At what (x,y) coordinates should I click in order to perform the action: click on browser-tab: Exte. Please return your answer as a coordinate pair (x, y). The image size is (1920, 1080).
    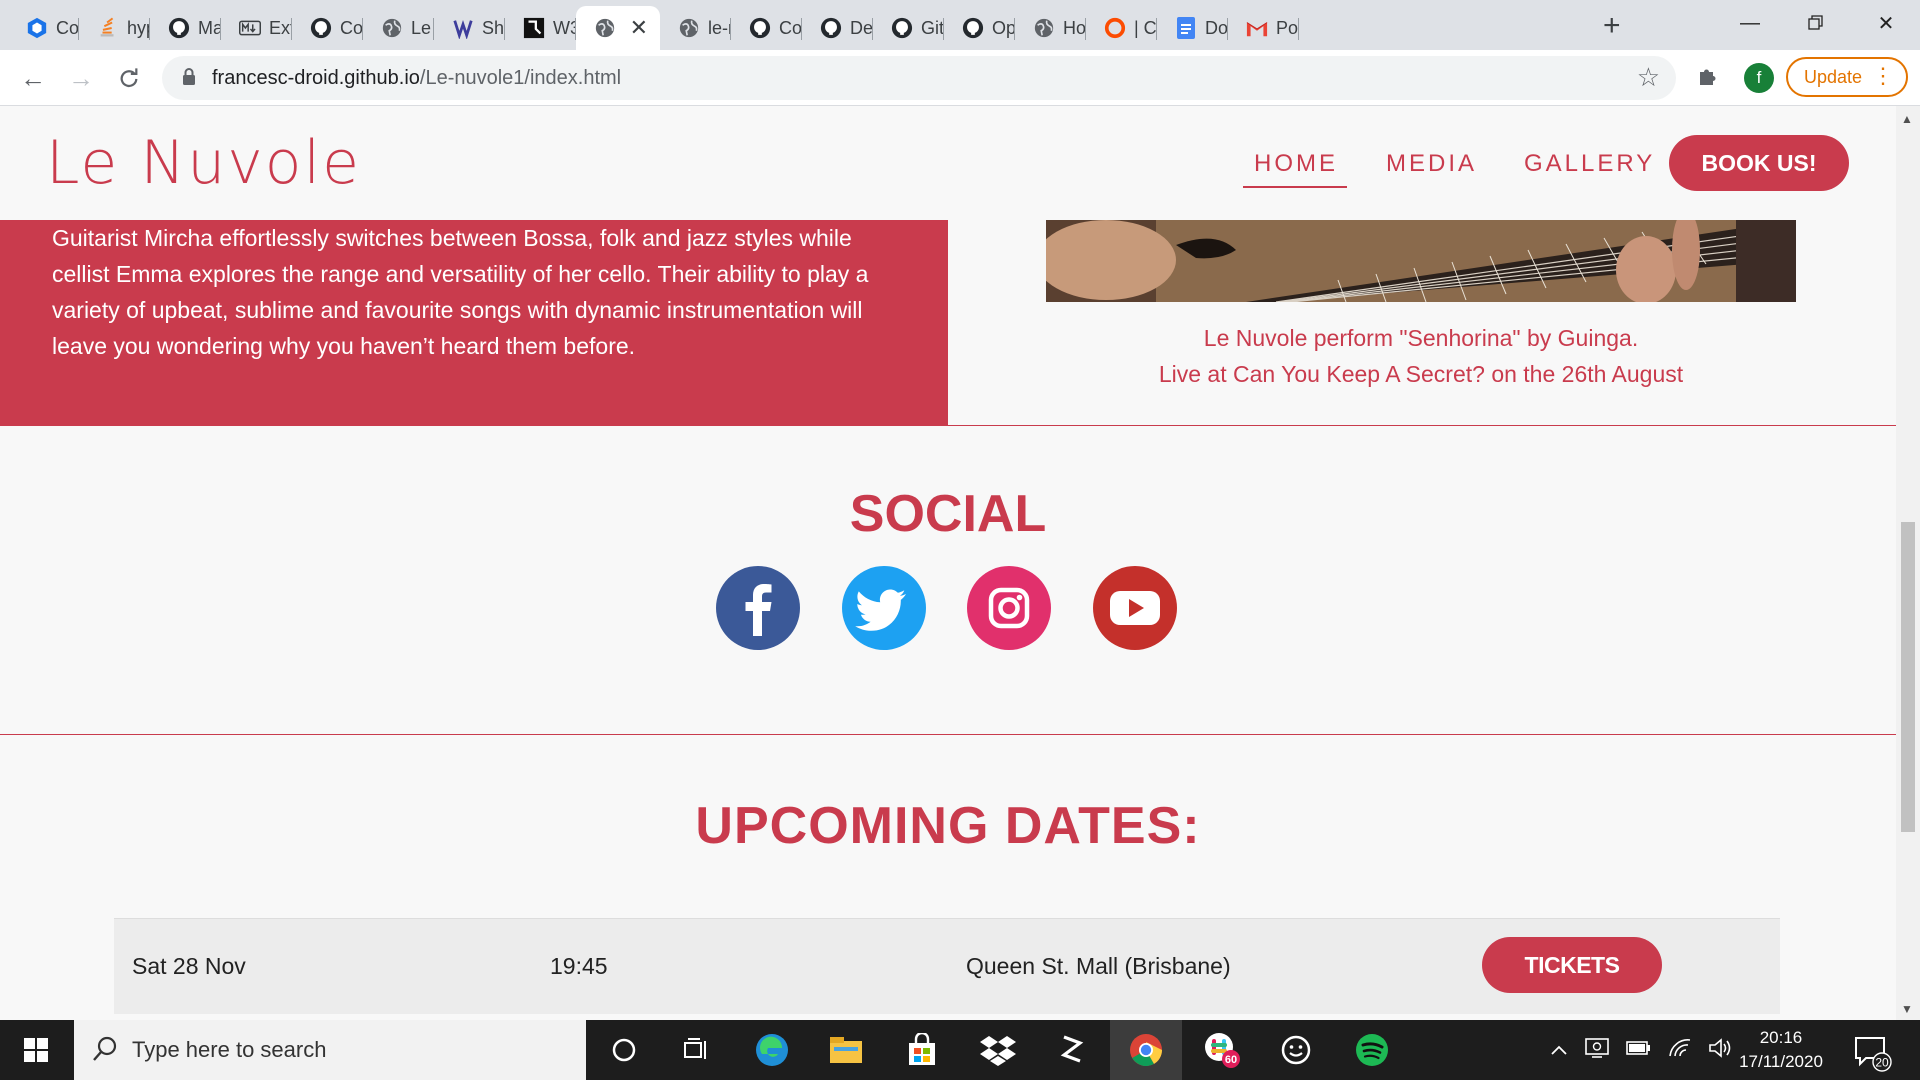
    Looking at the image, I should click on (256, 28).